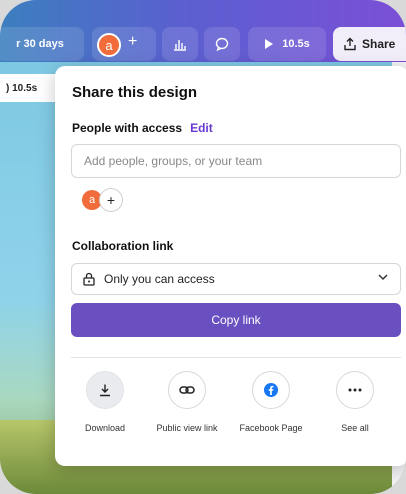 Image resolution: width=406 pixels, height=494 pixels. I want to click on facebook-icon, so click(271, 390).